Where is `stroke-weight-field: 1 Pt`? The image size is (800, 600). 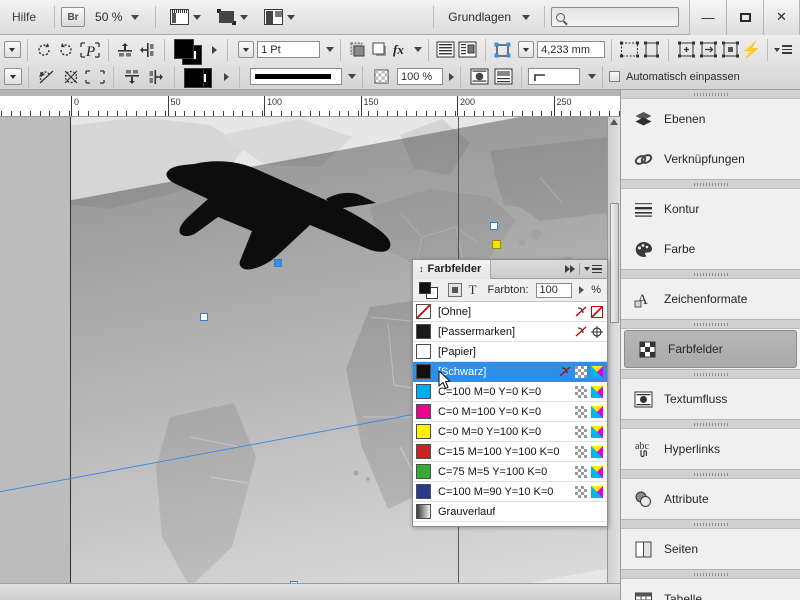 stroke-weight-field: 1 Pt is located at coordinates (288, 49).